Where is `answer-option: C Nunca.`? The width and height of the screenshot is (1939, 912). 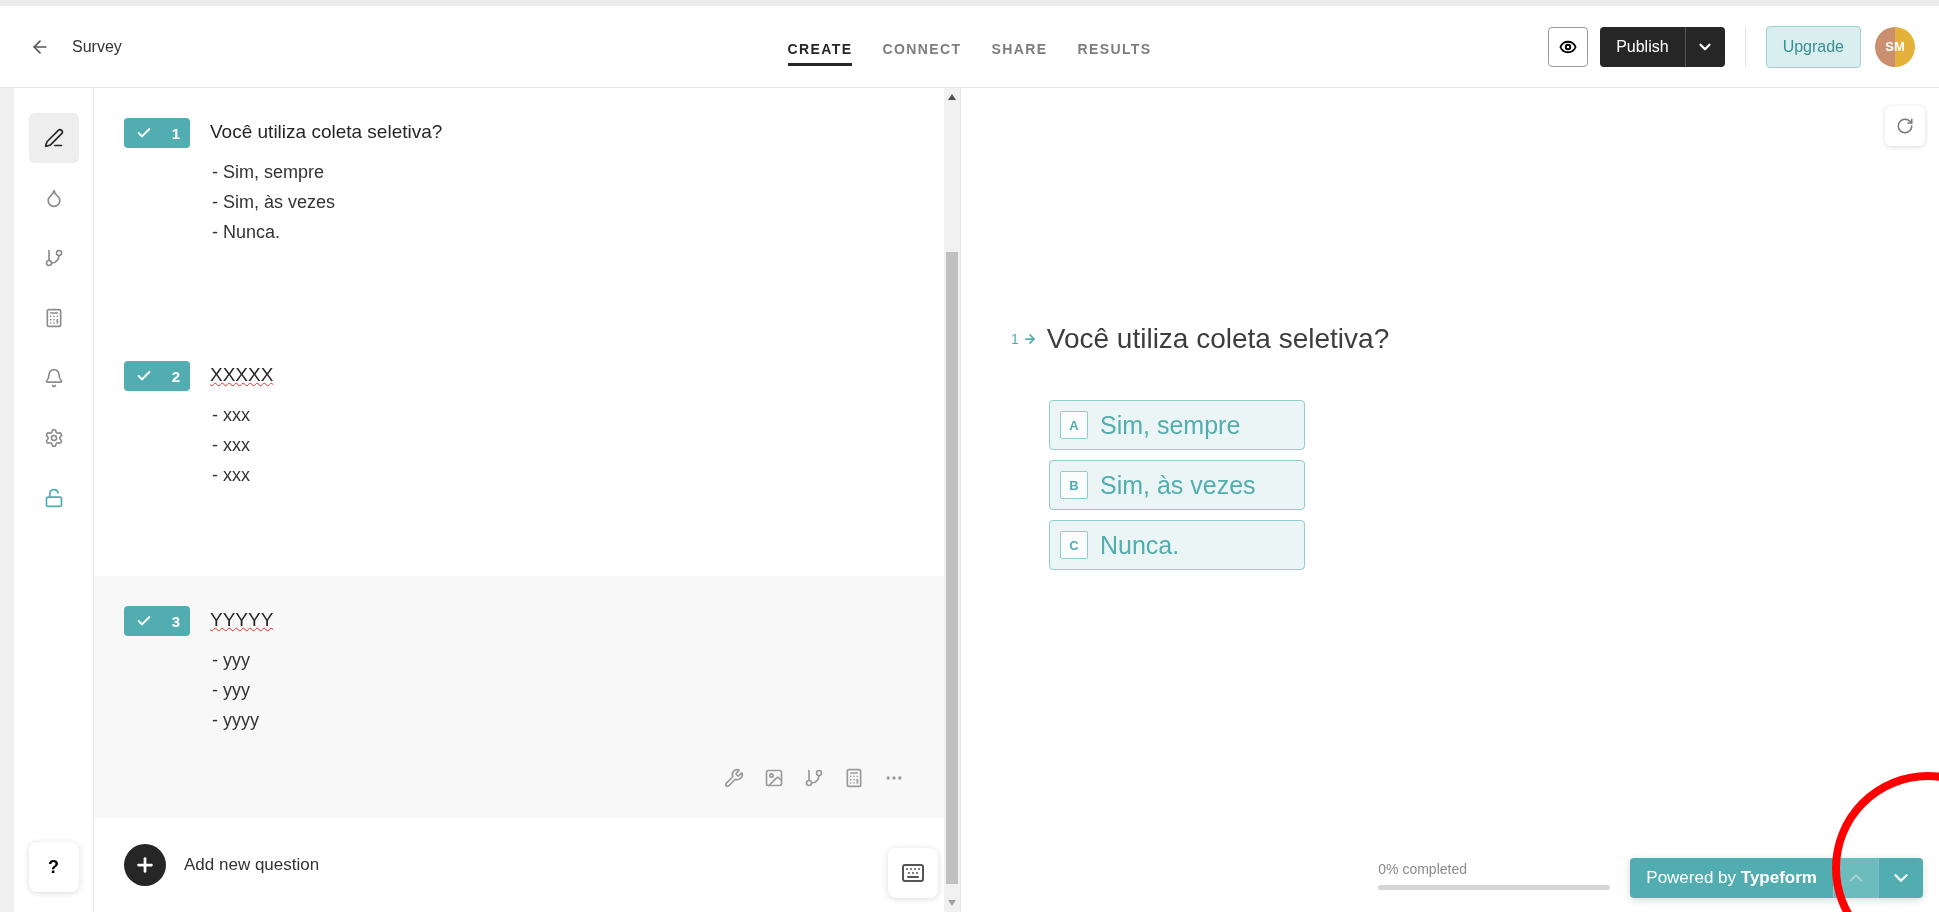
answer-option: C Nunca. is located at coordinates (1177, 545).